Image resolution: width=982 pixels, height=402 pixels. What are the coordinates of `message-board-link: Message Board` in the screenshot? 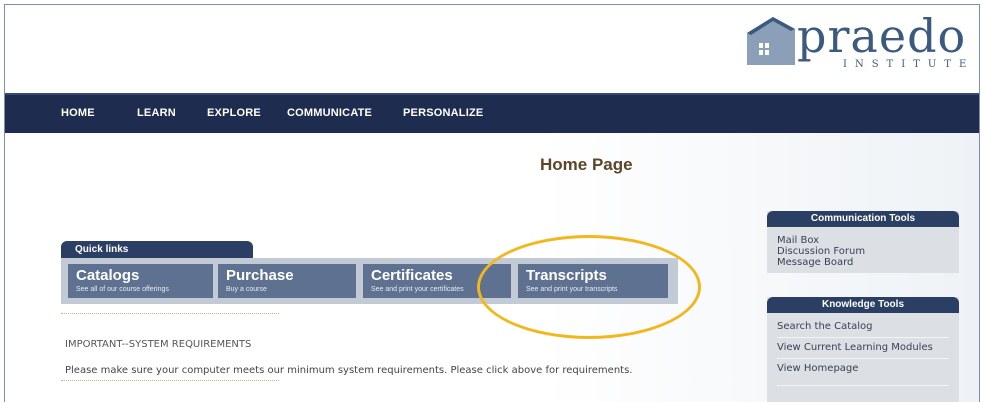 It's located at (815, 262).